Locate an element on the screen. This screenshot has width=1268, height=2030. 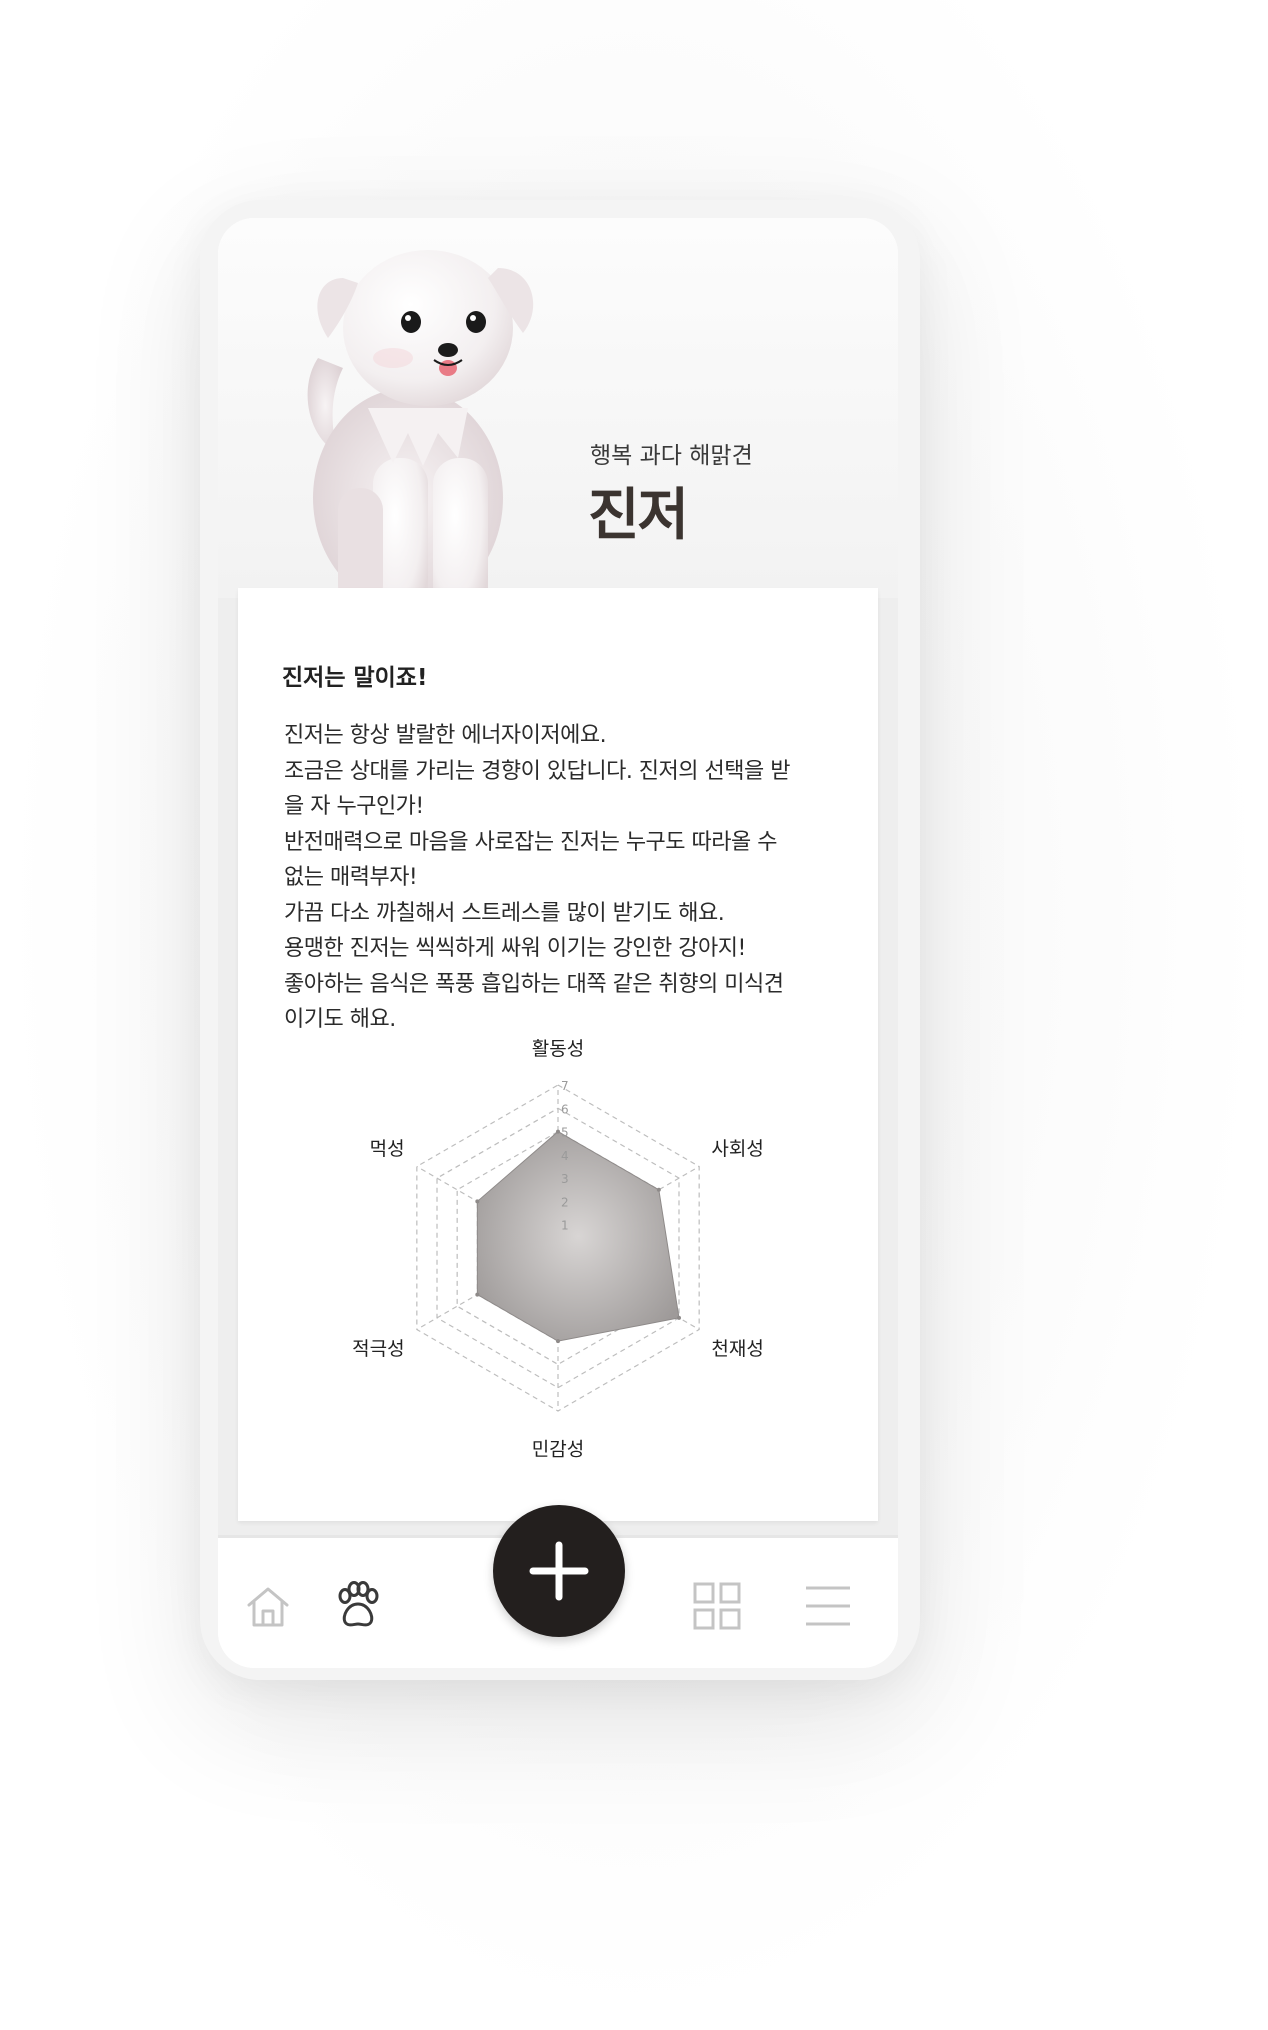
nav-pet is located at coordinates (358, 1606).